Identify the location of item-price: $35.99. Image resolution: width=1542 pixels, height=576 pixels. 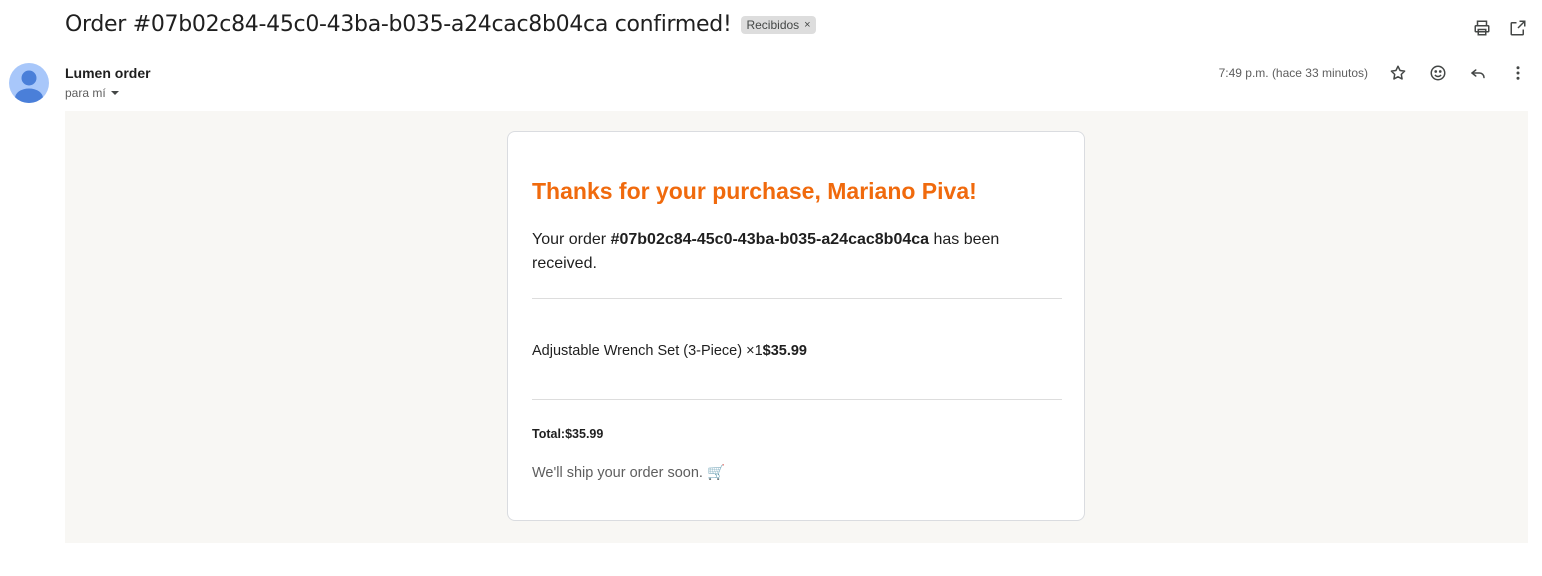
(784, 351).